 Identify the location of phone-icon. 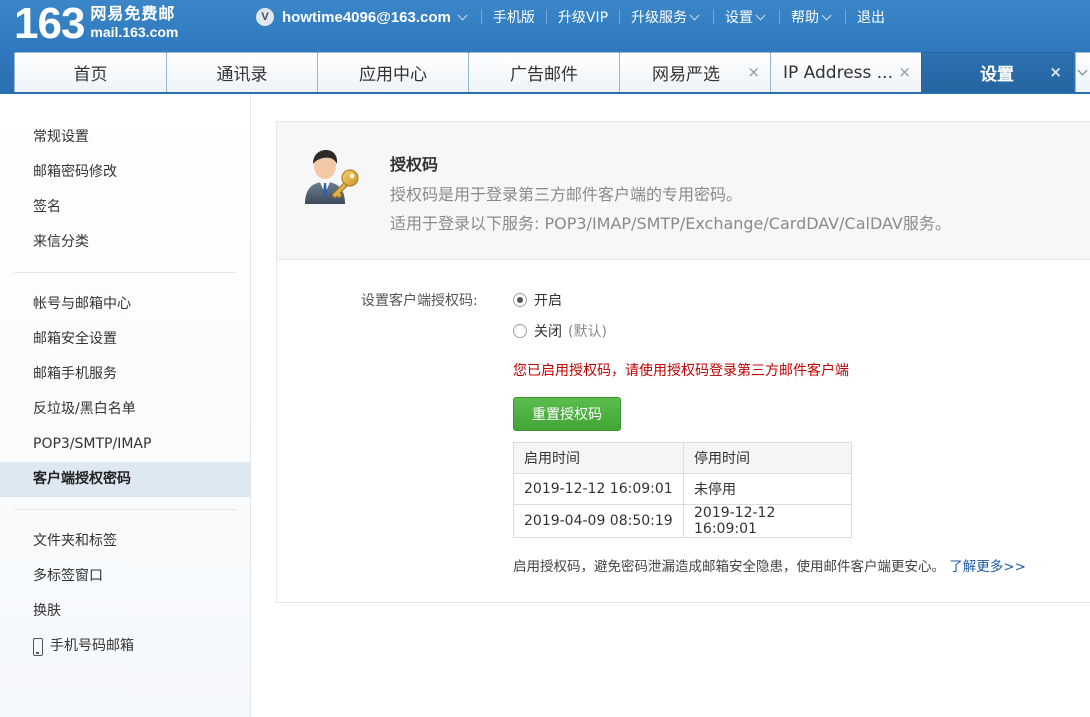
(38, 646).